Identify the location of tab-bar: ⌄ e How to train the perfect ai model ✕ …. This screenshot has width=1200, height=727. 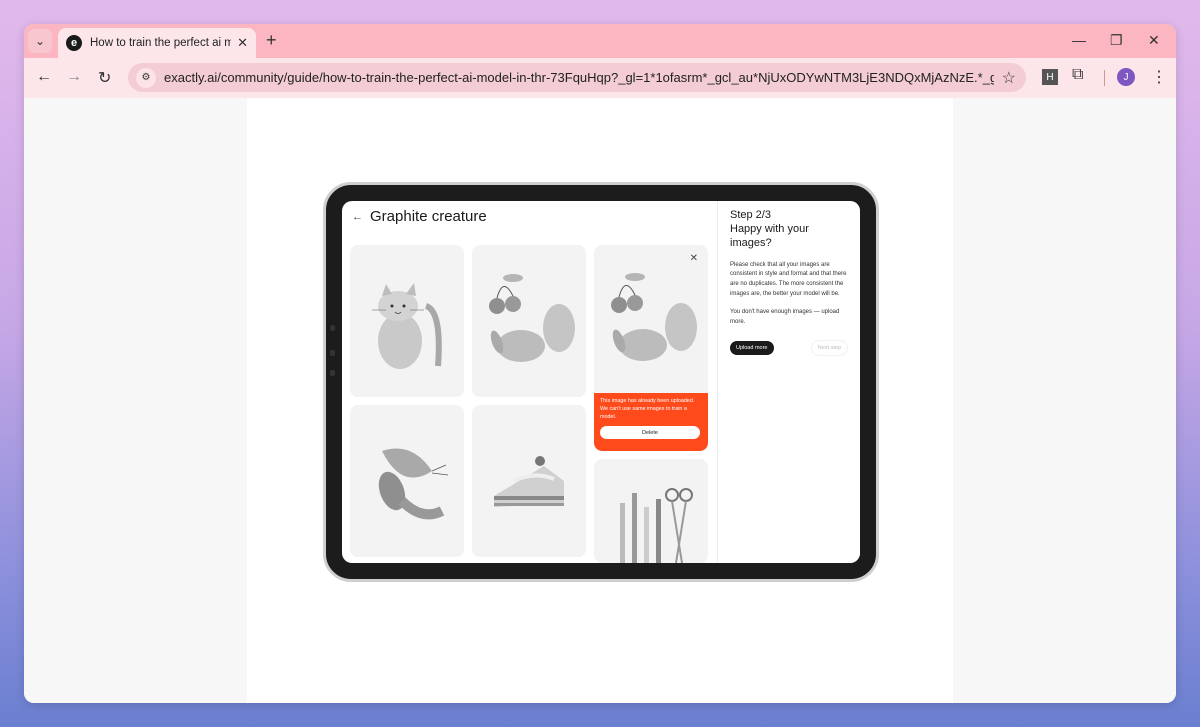
(600, 41).